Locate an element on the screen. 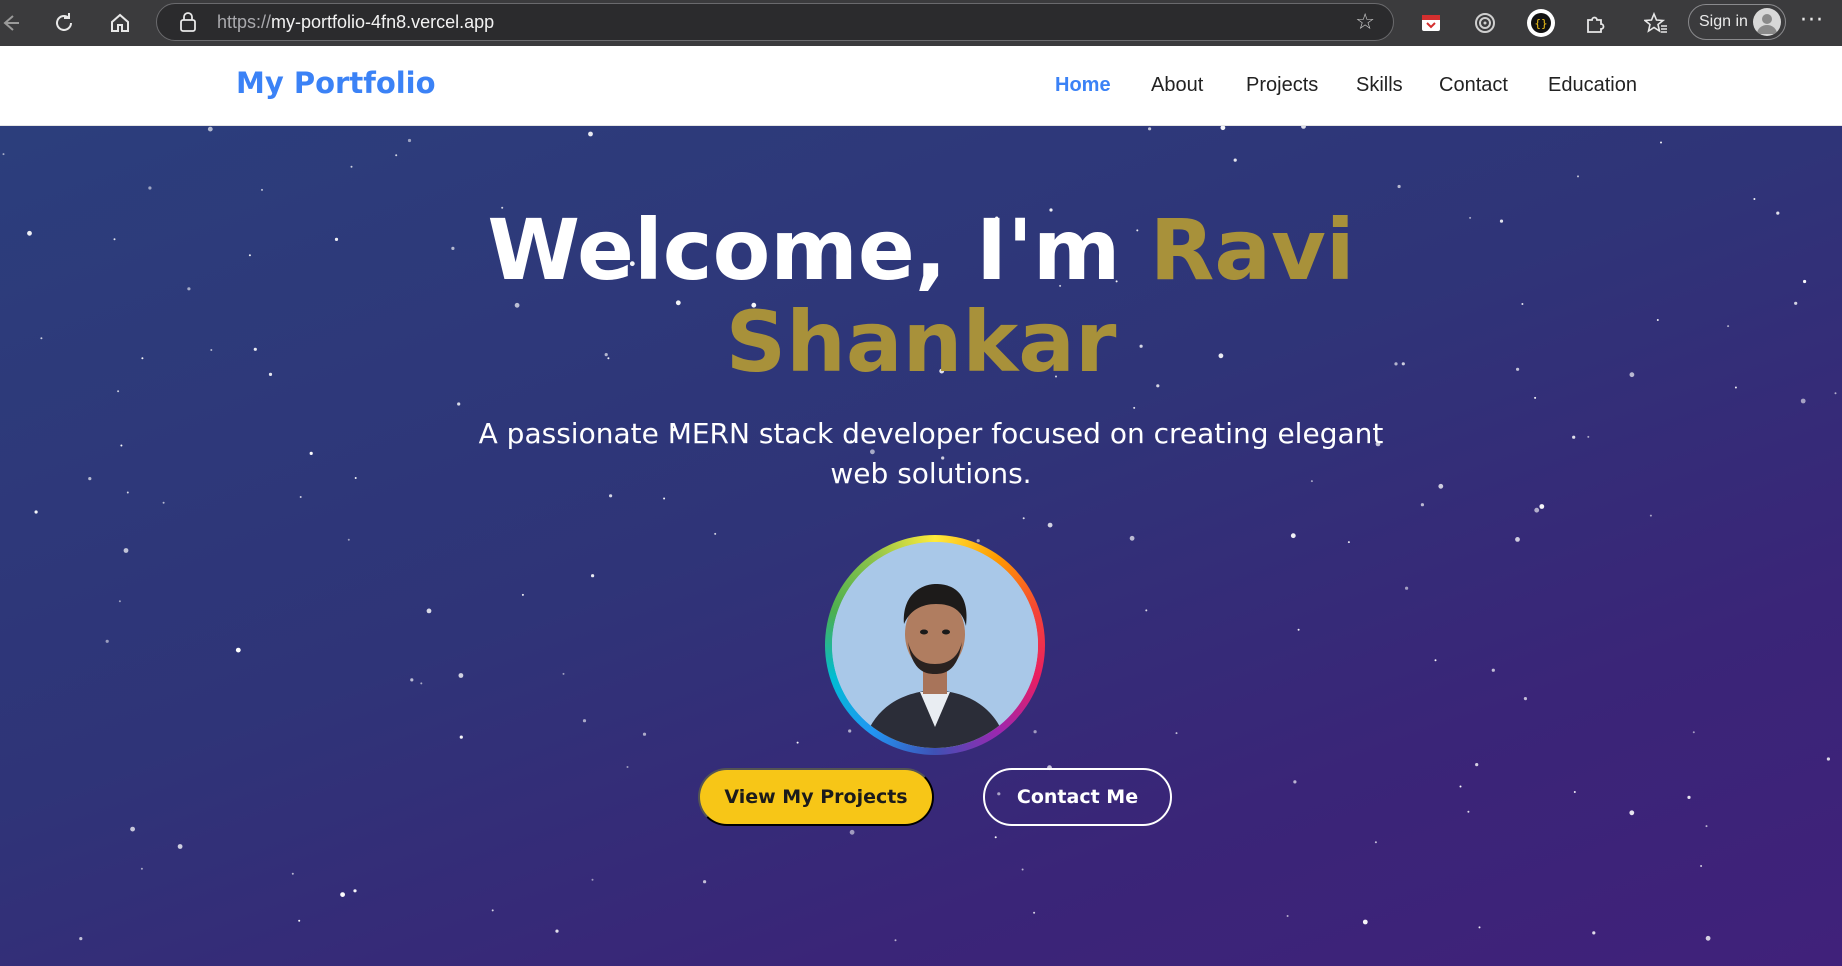 This screenshot has width=1842, height=966. more-icon: ··· is located at coordinates (1812, 20).